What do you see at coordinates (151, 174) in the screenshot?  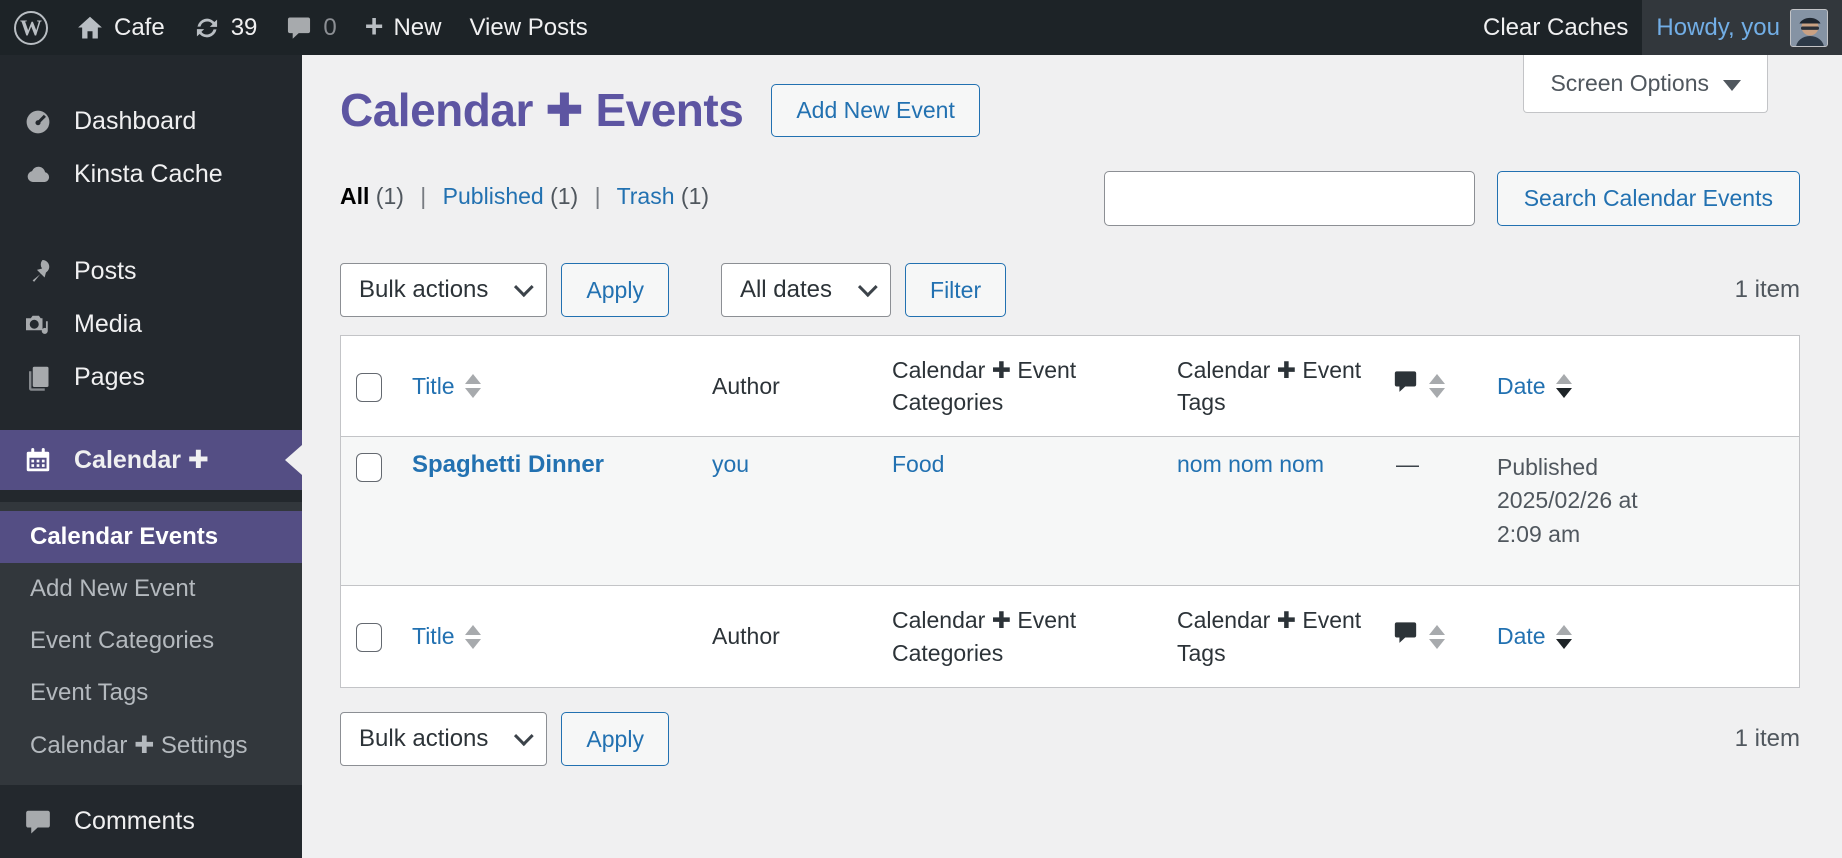 I see `sidebar-item-kinsta-cache: Kinsta Cache` at bounding box center [151, 174].